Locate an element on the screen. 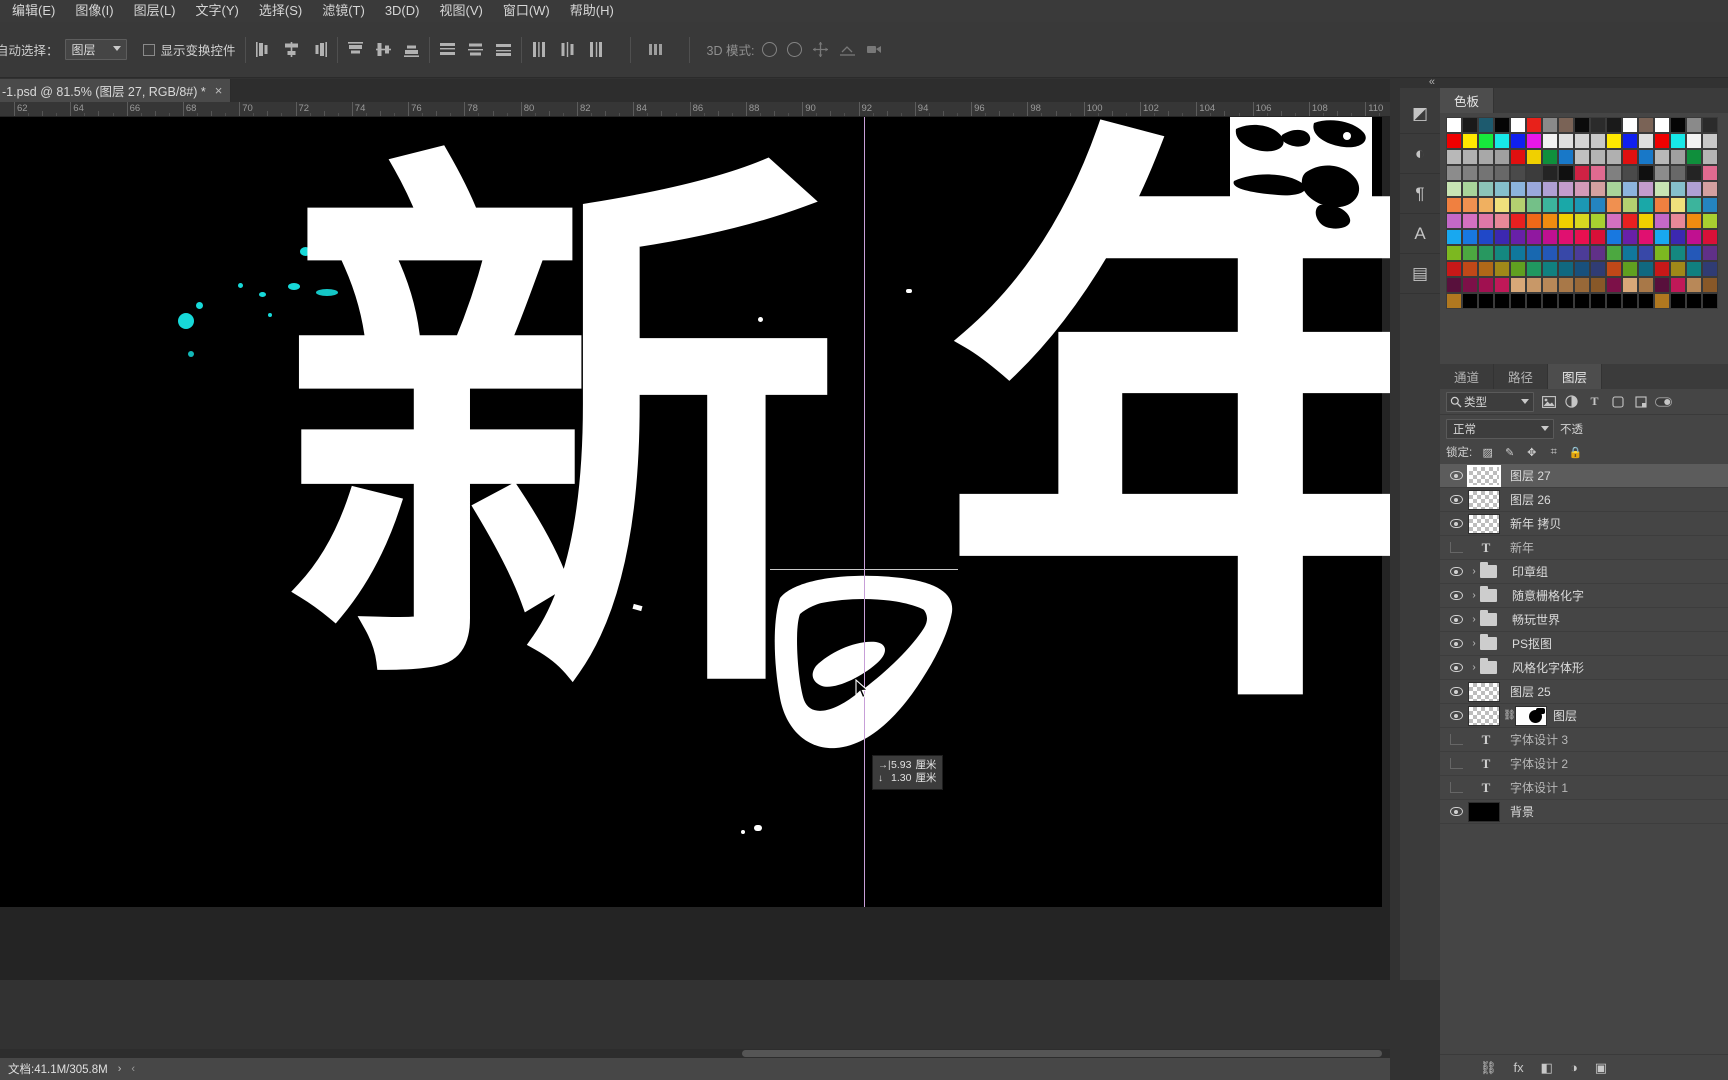 The image size is (1728, 1080). layer-row: › 随意栅格化字 is located at coordinates (1584, 596).